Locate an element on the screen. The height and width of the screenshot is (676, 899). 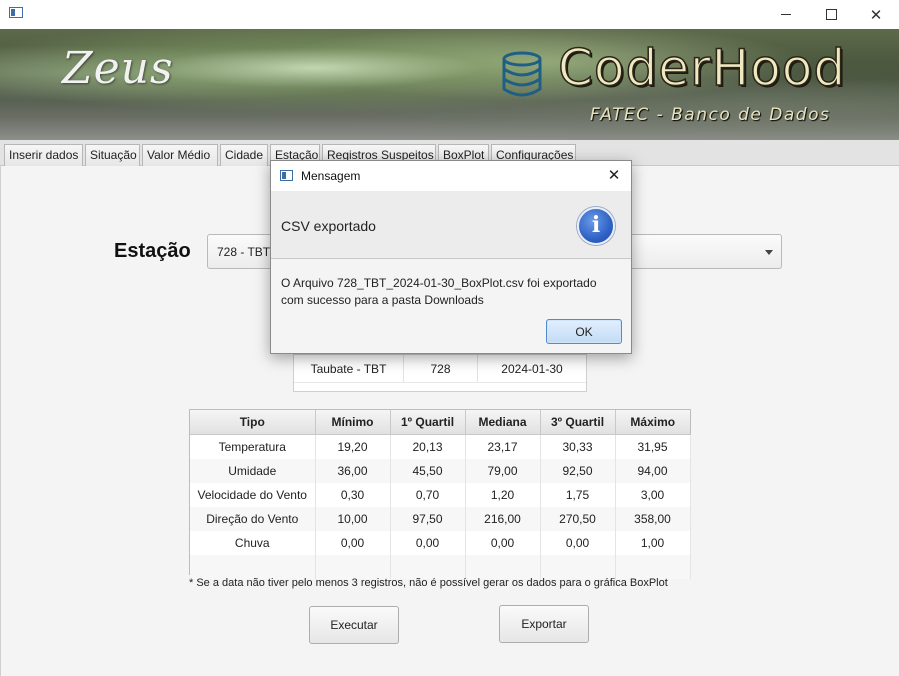
chevron-down-icon is located at coordinates (769, 252).